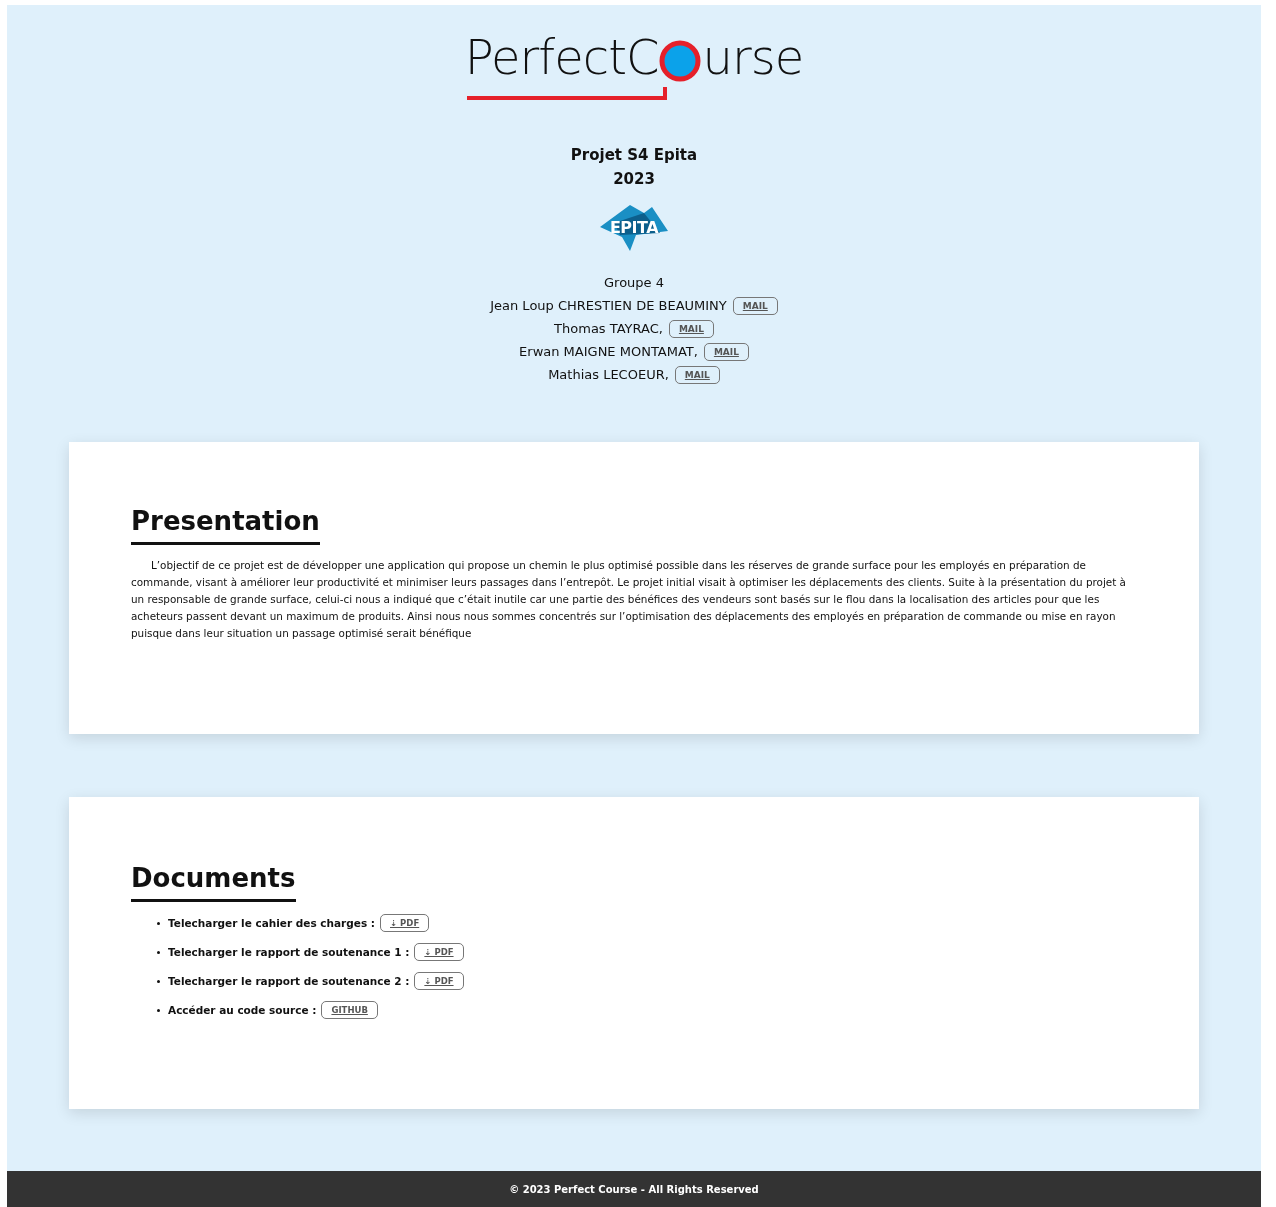 This screenshot has height=1207, width=1276. What do you see at coordinates (561, 57) in the screenshot?
I see `logo-text: PerfectC` at bounding box center [561, 57].